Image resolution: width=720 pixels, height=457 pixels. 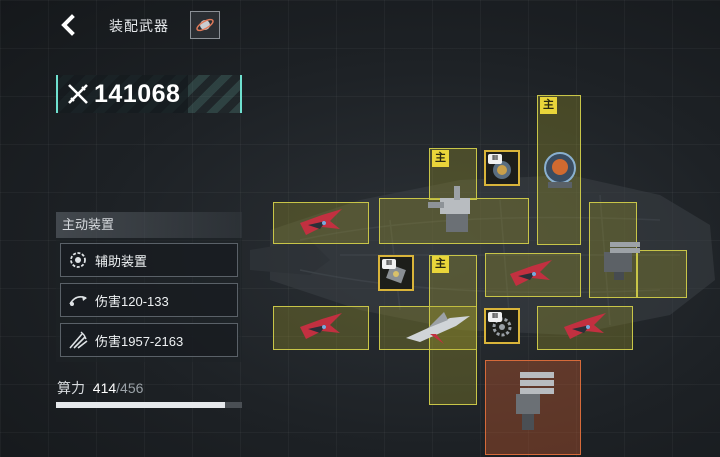 I want to click on slot-wing-left-top, so click(x=321, y=223).